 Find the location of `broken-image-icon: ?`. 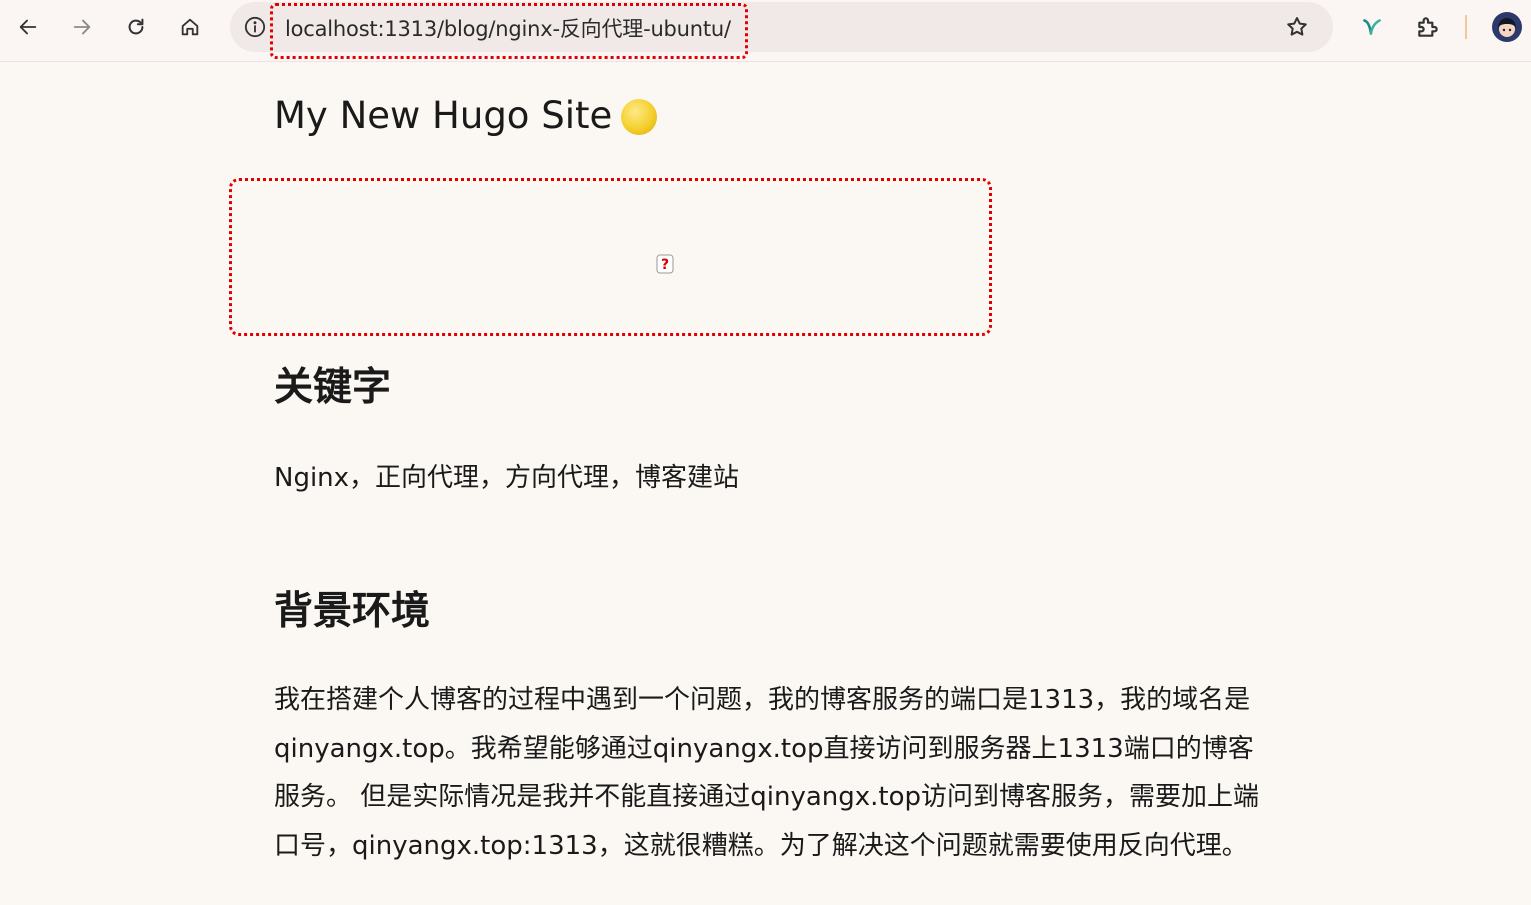

broken-image-icon: ? is located at coordinates (665, 264).